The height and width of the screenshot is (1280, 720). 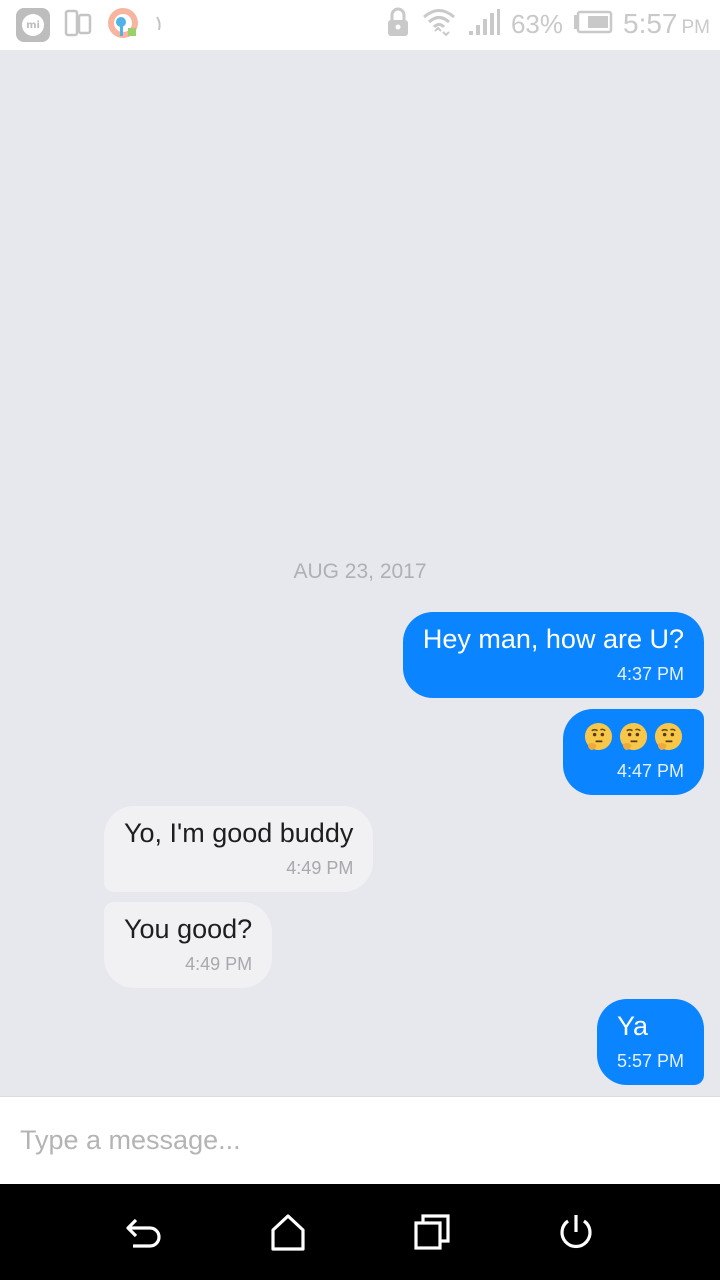 I want to click on status-clock: 5:57 PM, so click(x=666, y=24).